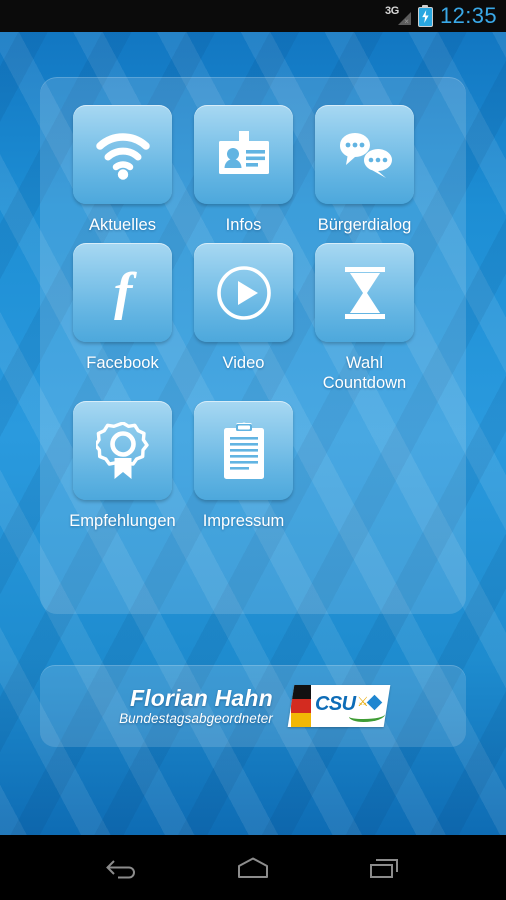  I want to click on blue-diamond-icon, so click(374, 702).